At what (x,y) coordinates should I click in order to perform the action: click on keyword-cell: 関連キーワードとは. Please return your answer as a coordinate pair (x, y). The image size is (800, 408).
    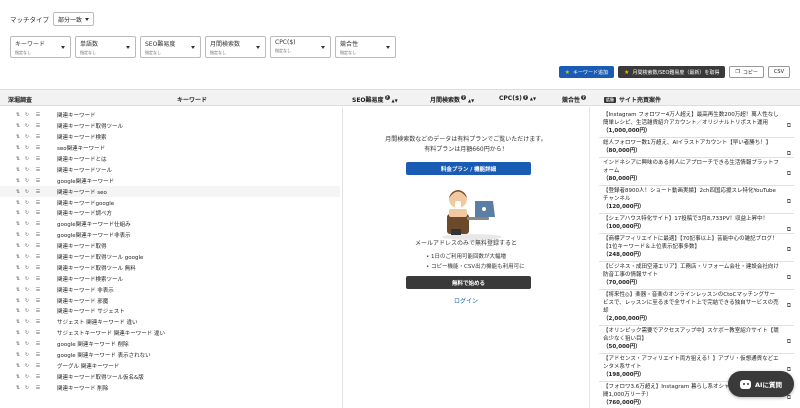
    Looking at the image, I should click on (82, 159).